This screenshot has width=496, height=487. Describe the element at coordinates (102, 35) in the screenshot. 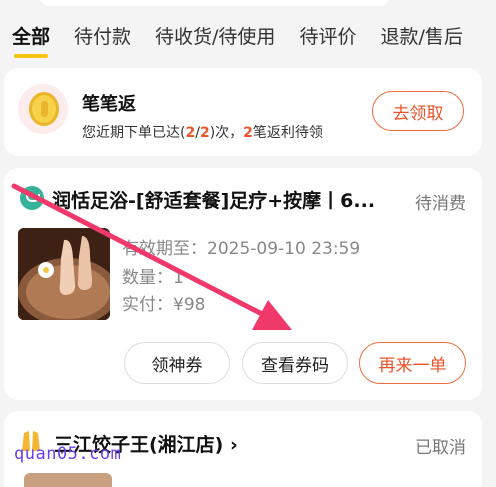

I see `tab-pending-payment: 待付款` at that location.